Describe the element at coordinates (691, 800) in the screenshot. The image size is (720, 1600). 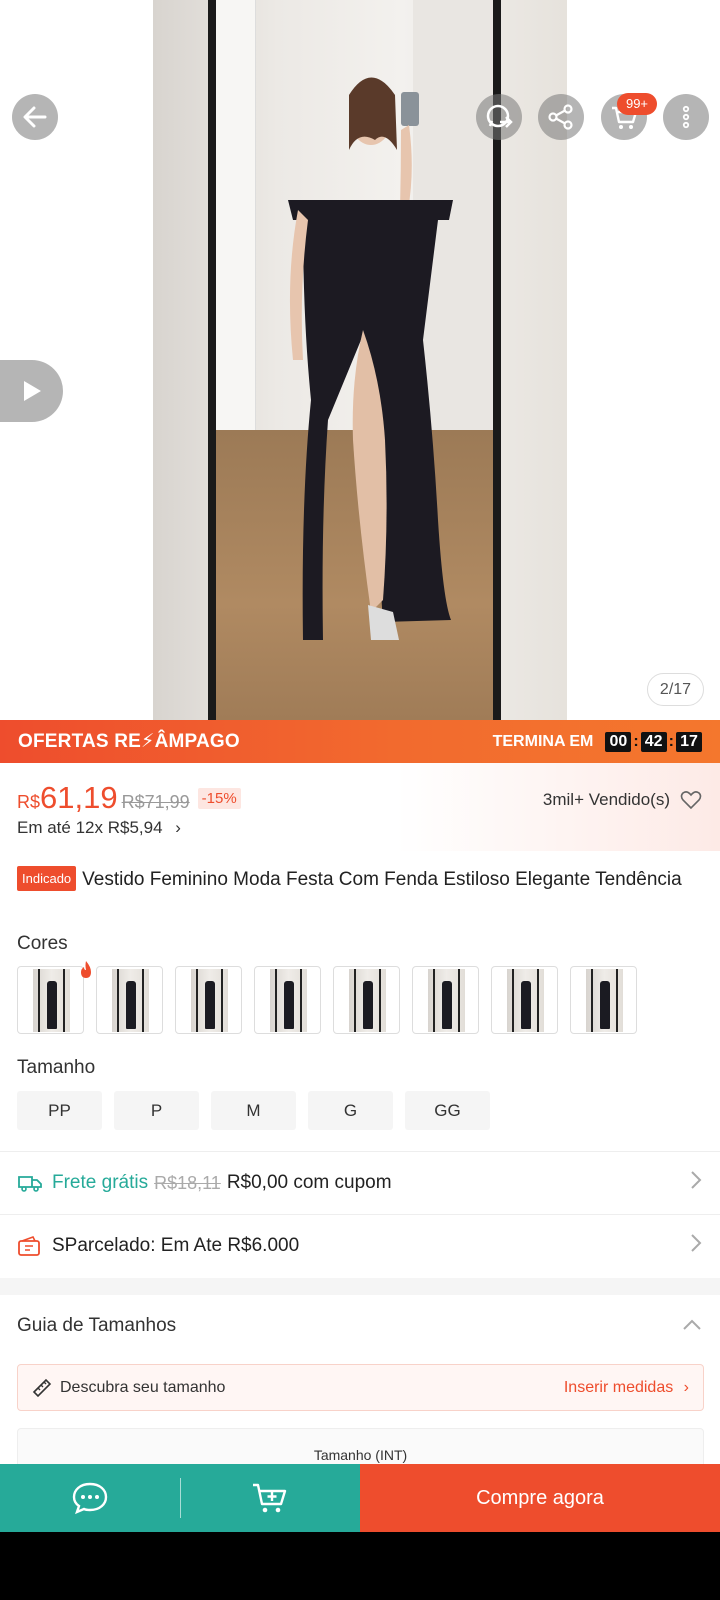
I see `heart-icon` at that location.